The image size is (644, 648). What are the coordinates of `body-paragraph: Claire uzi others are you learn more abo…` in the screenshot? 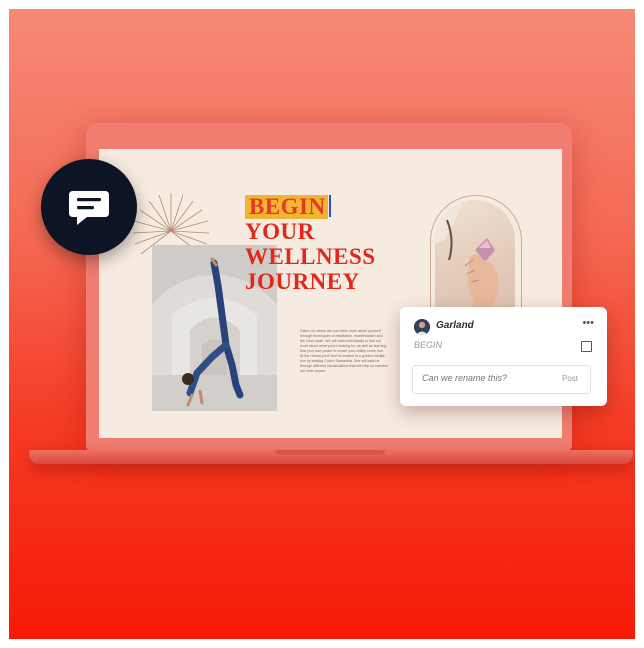 It's located at (344, 351).